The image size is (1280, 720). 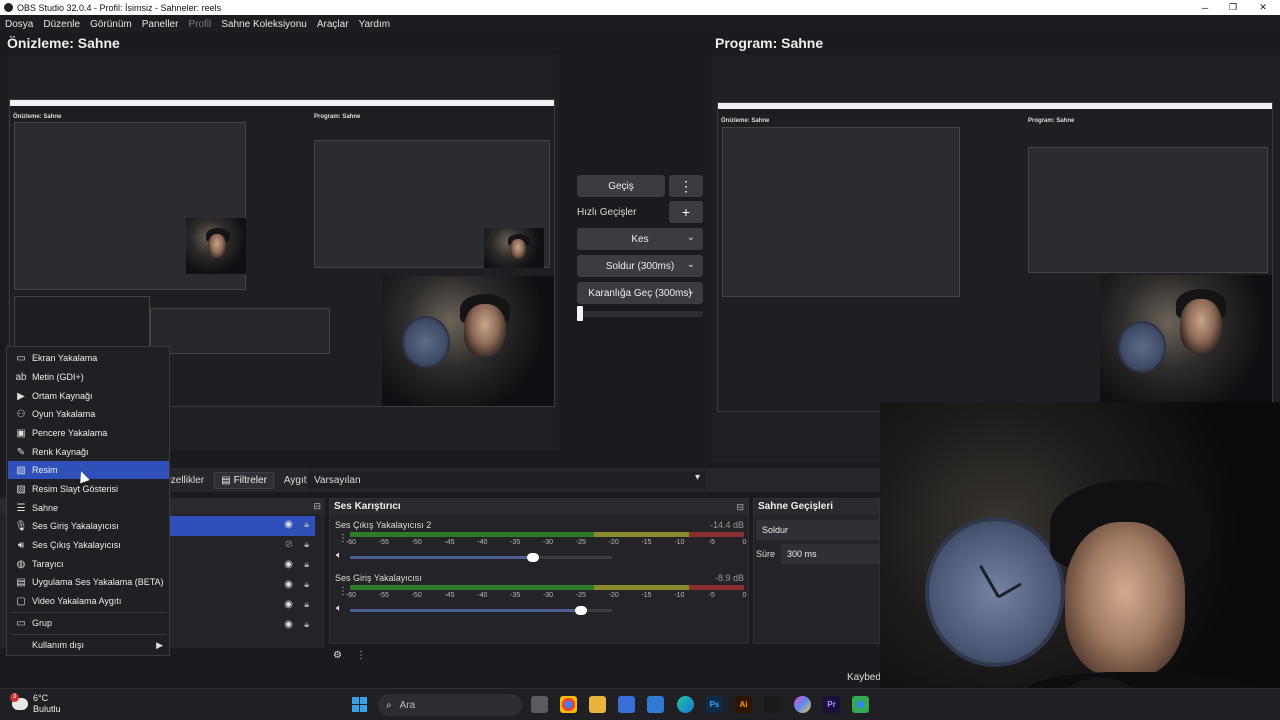 What do you see at coordinates (744, 542) in the screenshot?
I see `meter-tick-label: 0` at bounding box center [744, 542].